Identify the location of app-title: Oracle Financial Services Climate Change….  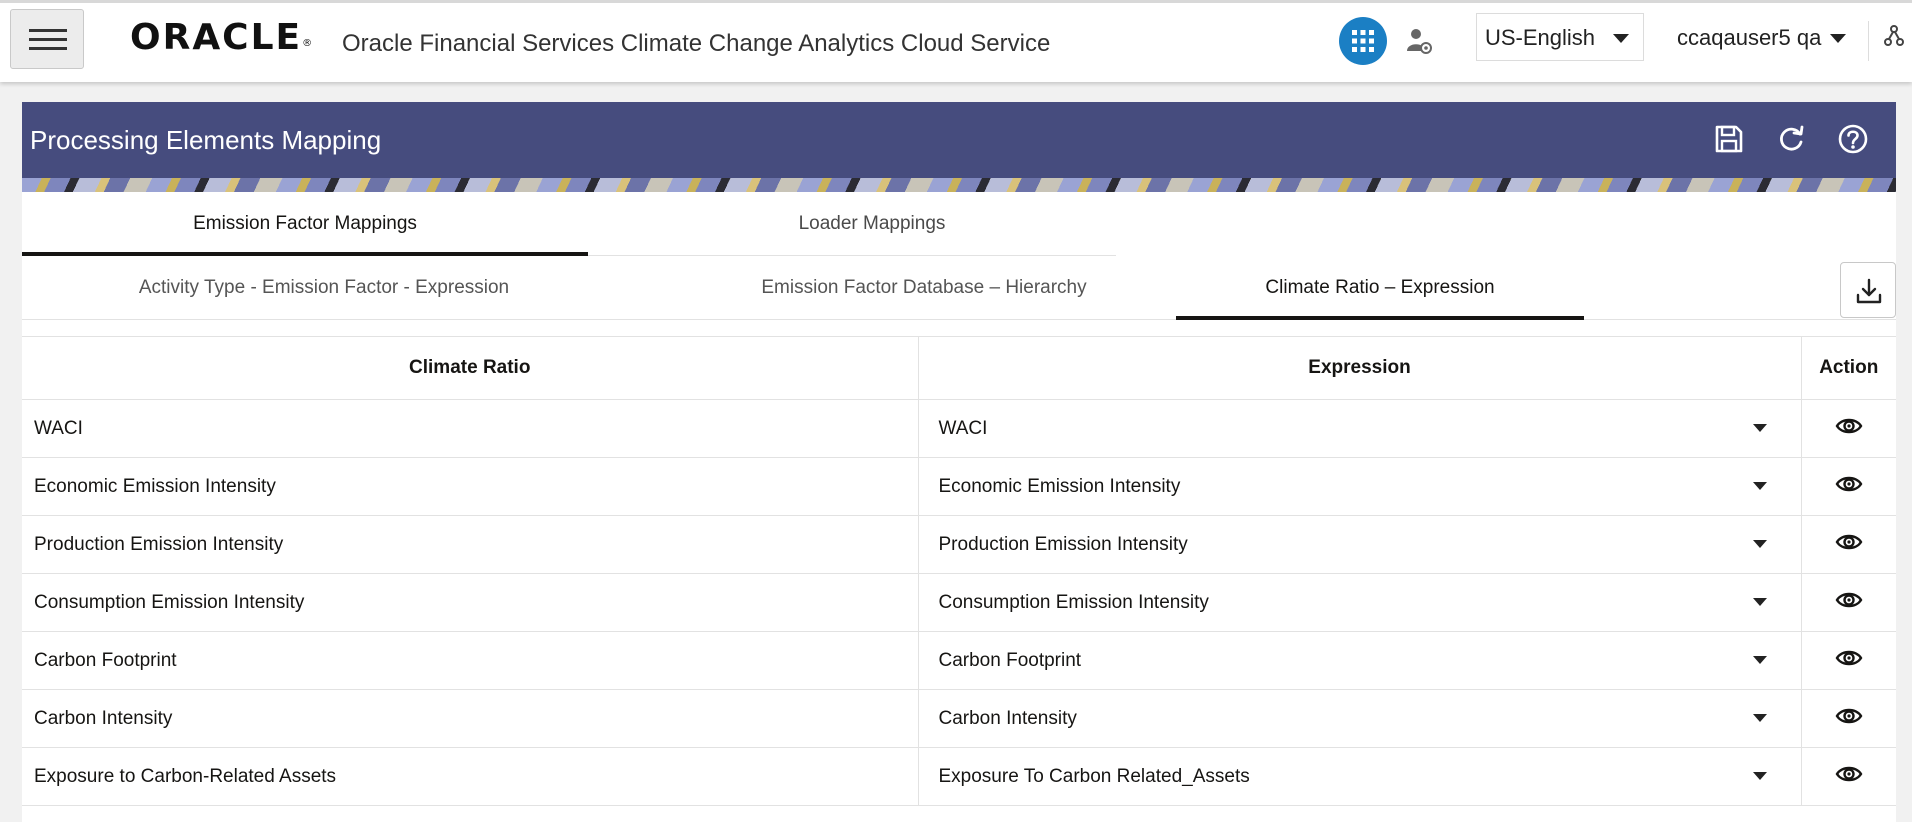
(696, 43).